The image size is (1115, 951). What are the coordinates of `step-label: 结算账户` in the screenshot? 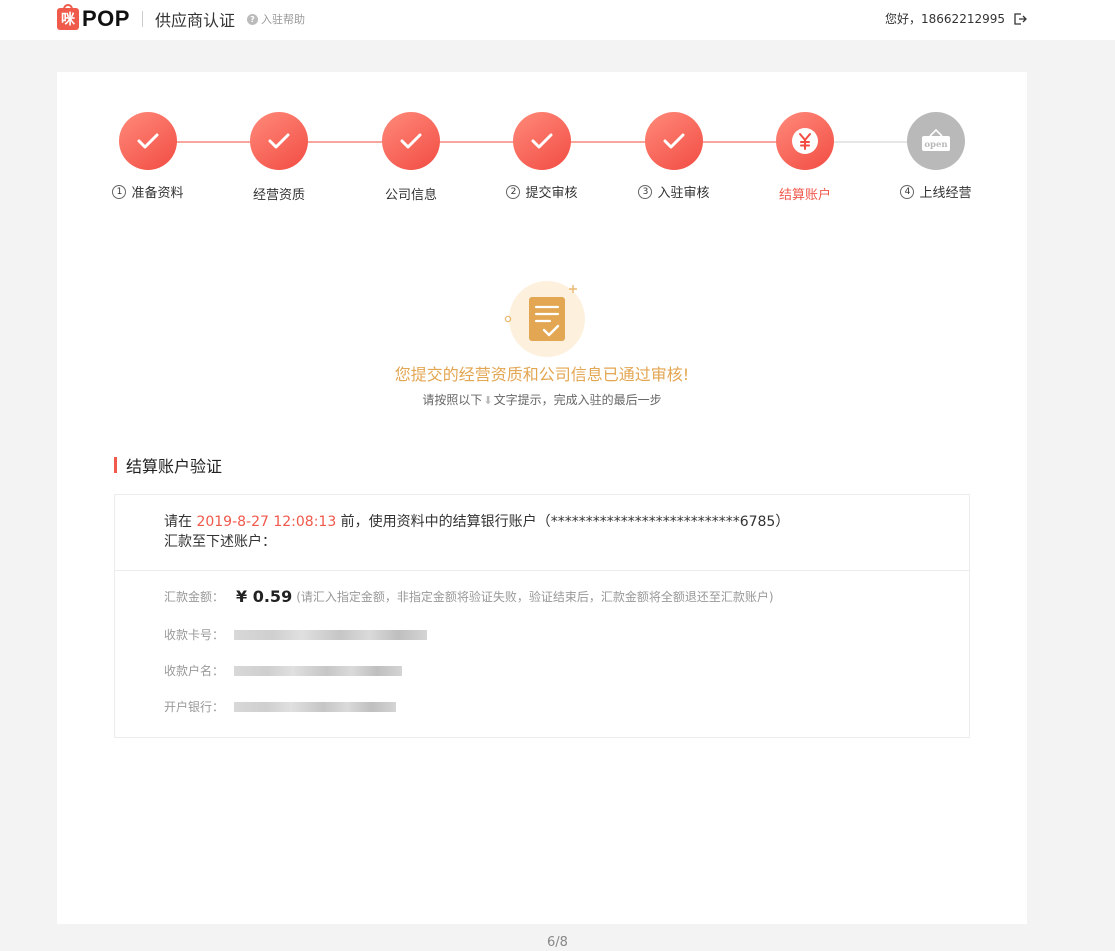 It's located at (805, 193).